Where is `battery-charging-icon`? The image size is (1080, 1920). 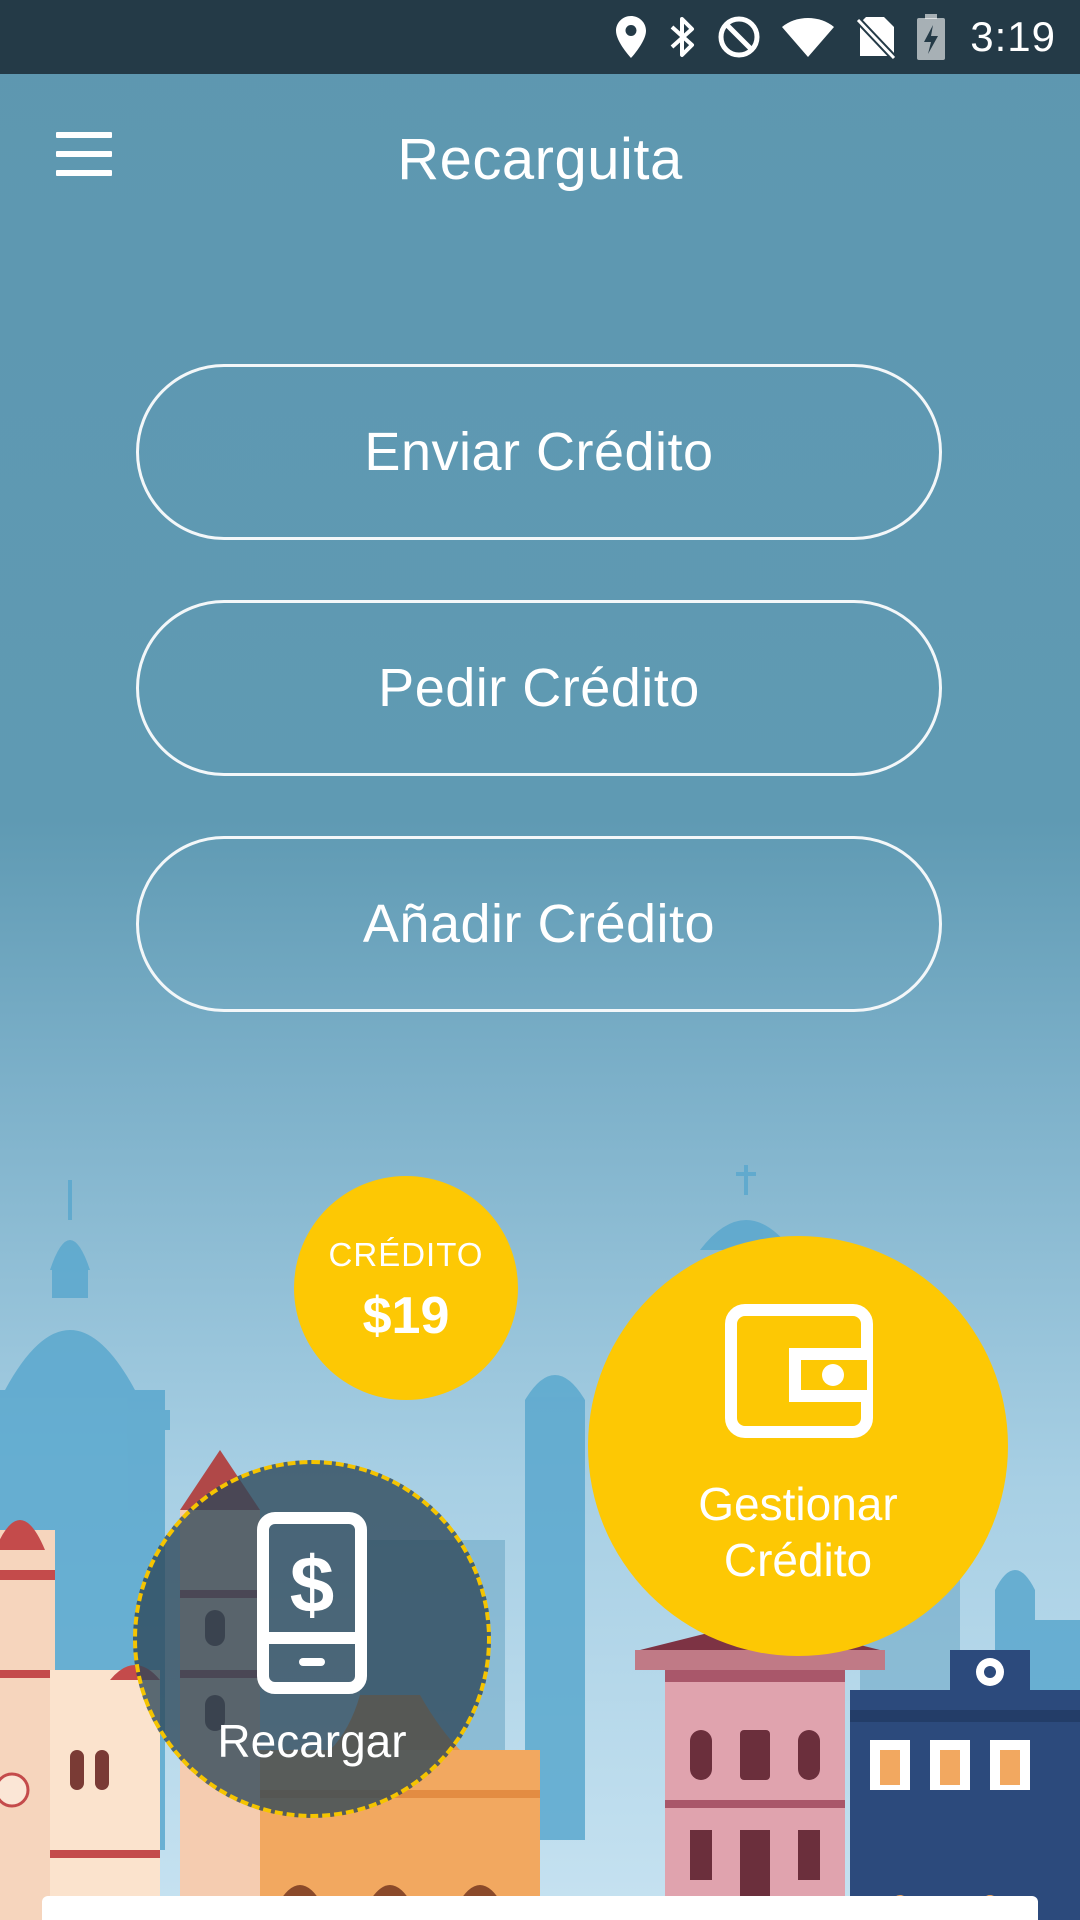
battery-charging-icon is located at coordinates (931, 37).